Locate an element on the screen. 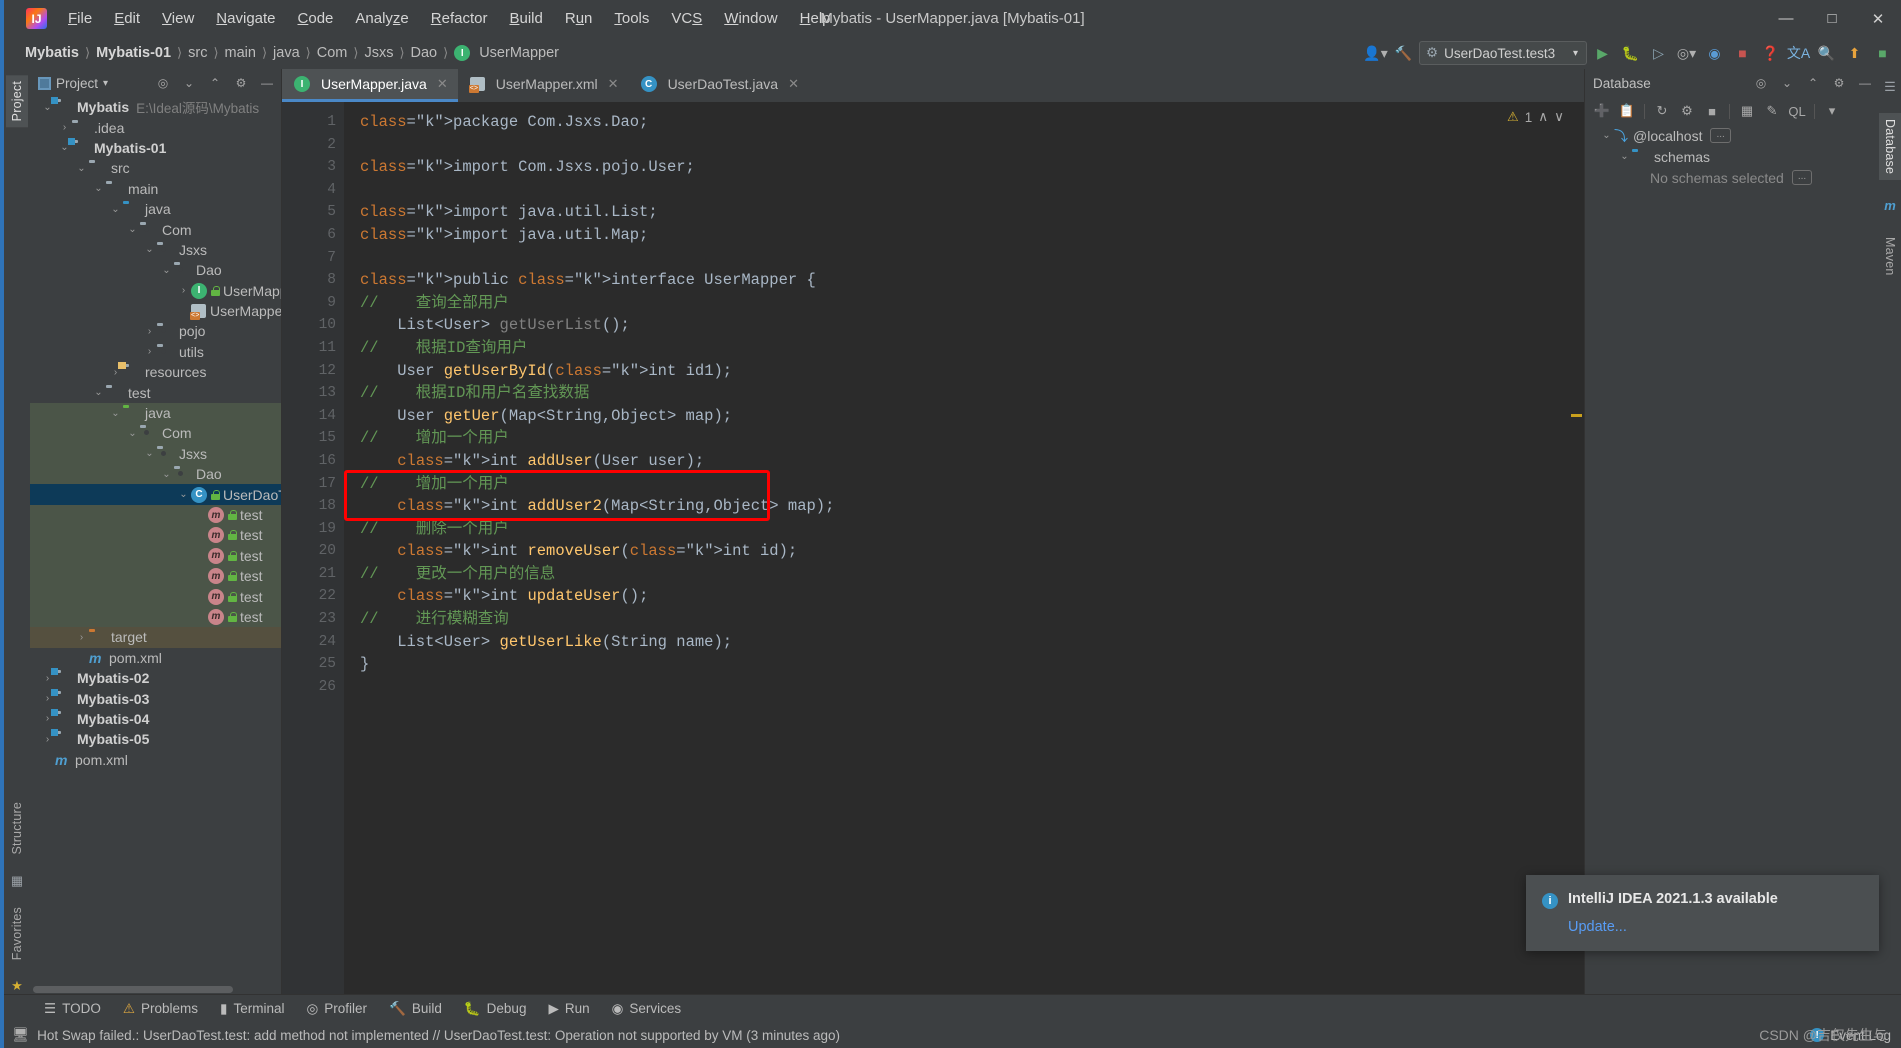 The height and width of the screenshot is (1048, 1901). tree-item-mybatis-03: › Mybatis-03 is located at coordinates (155, 698).